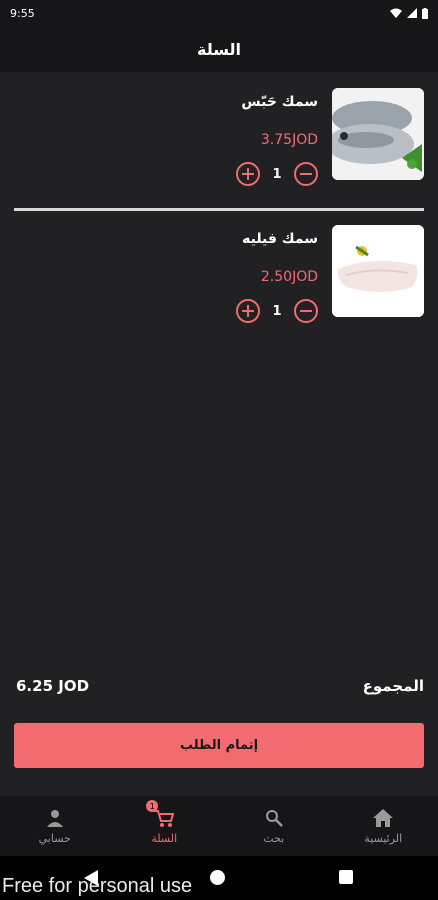  I want to click on nav-item-cart: 1 السلة, so click(165, 826).